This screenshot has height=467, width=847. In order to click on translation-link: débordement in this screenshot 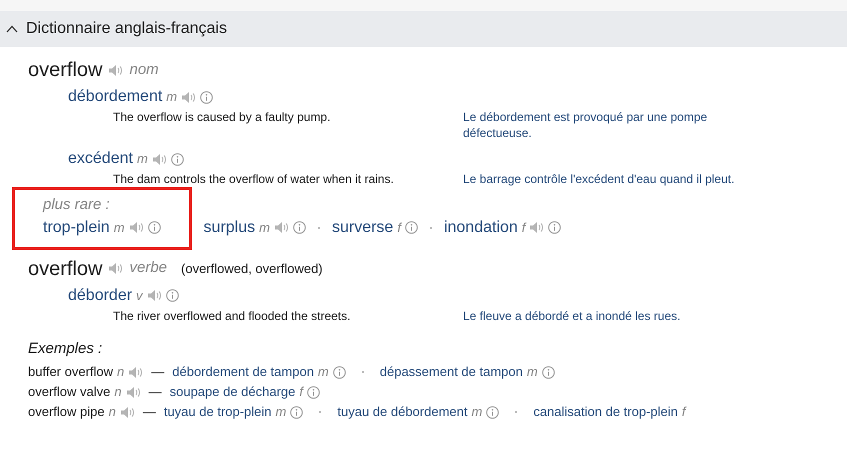, I will do `click(115, 97)`.